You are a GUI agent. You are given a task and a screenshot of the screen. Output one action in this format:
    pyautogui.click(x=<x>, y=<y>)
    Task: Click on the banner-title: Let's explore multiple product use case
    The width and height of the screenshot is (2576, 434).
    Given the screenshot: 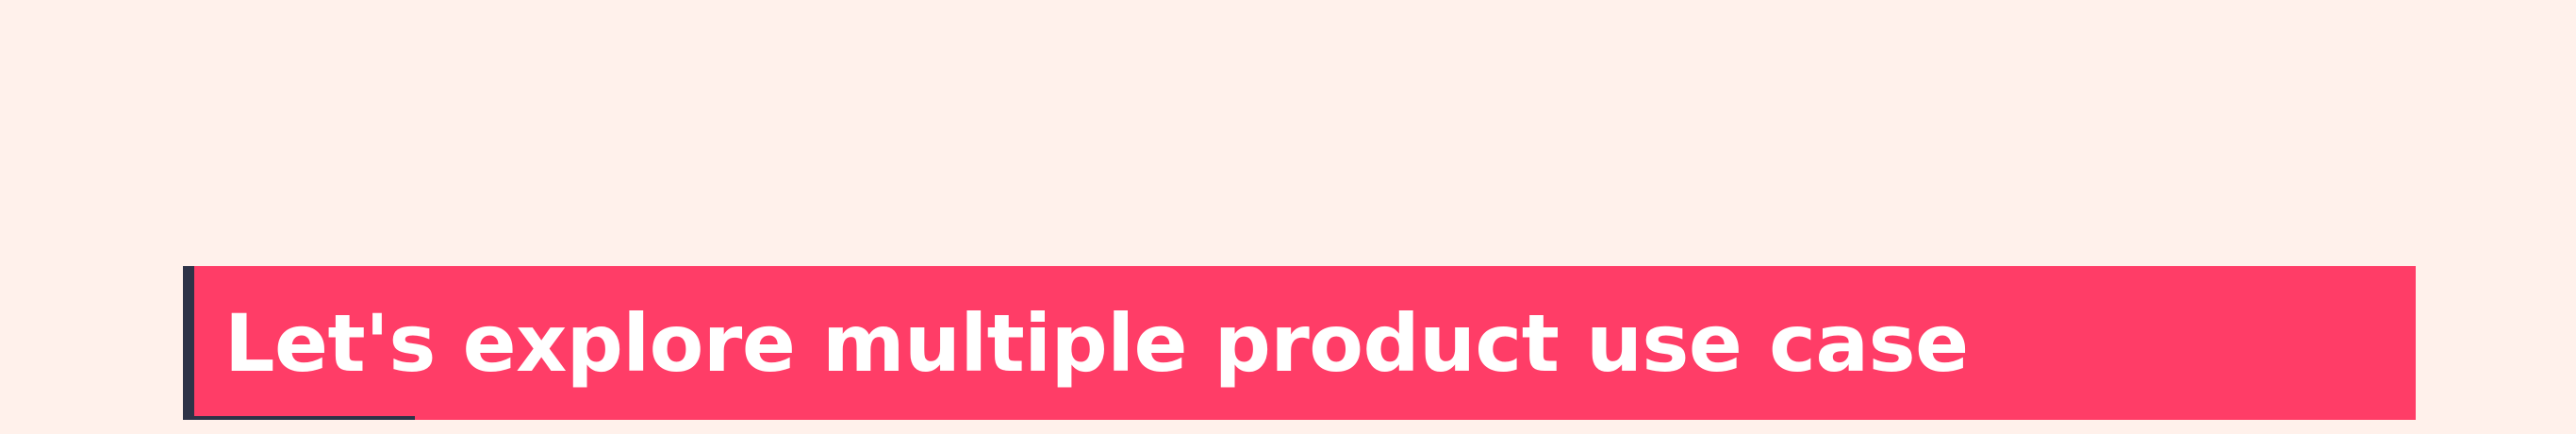 What is the action you would take?
    pyautogui.click(x=1096, y=343)
    